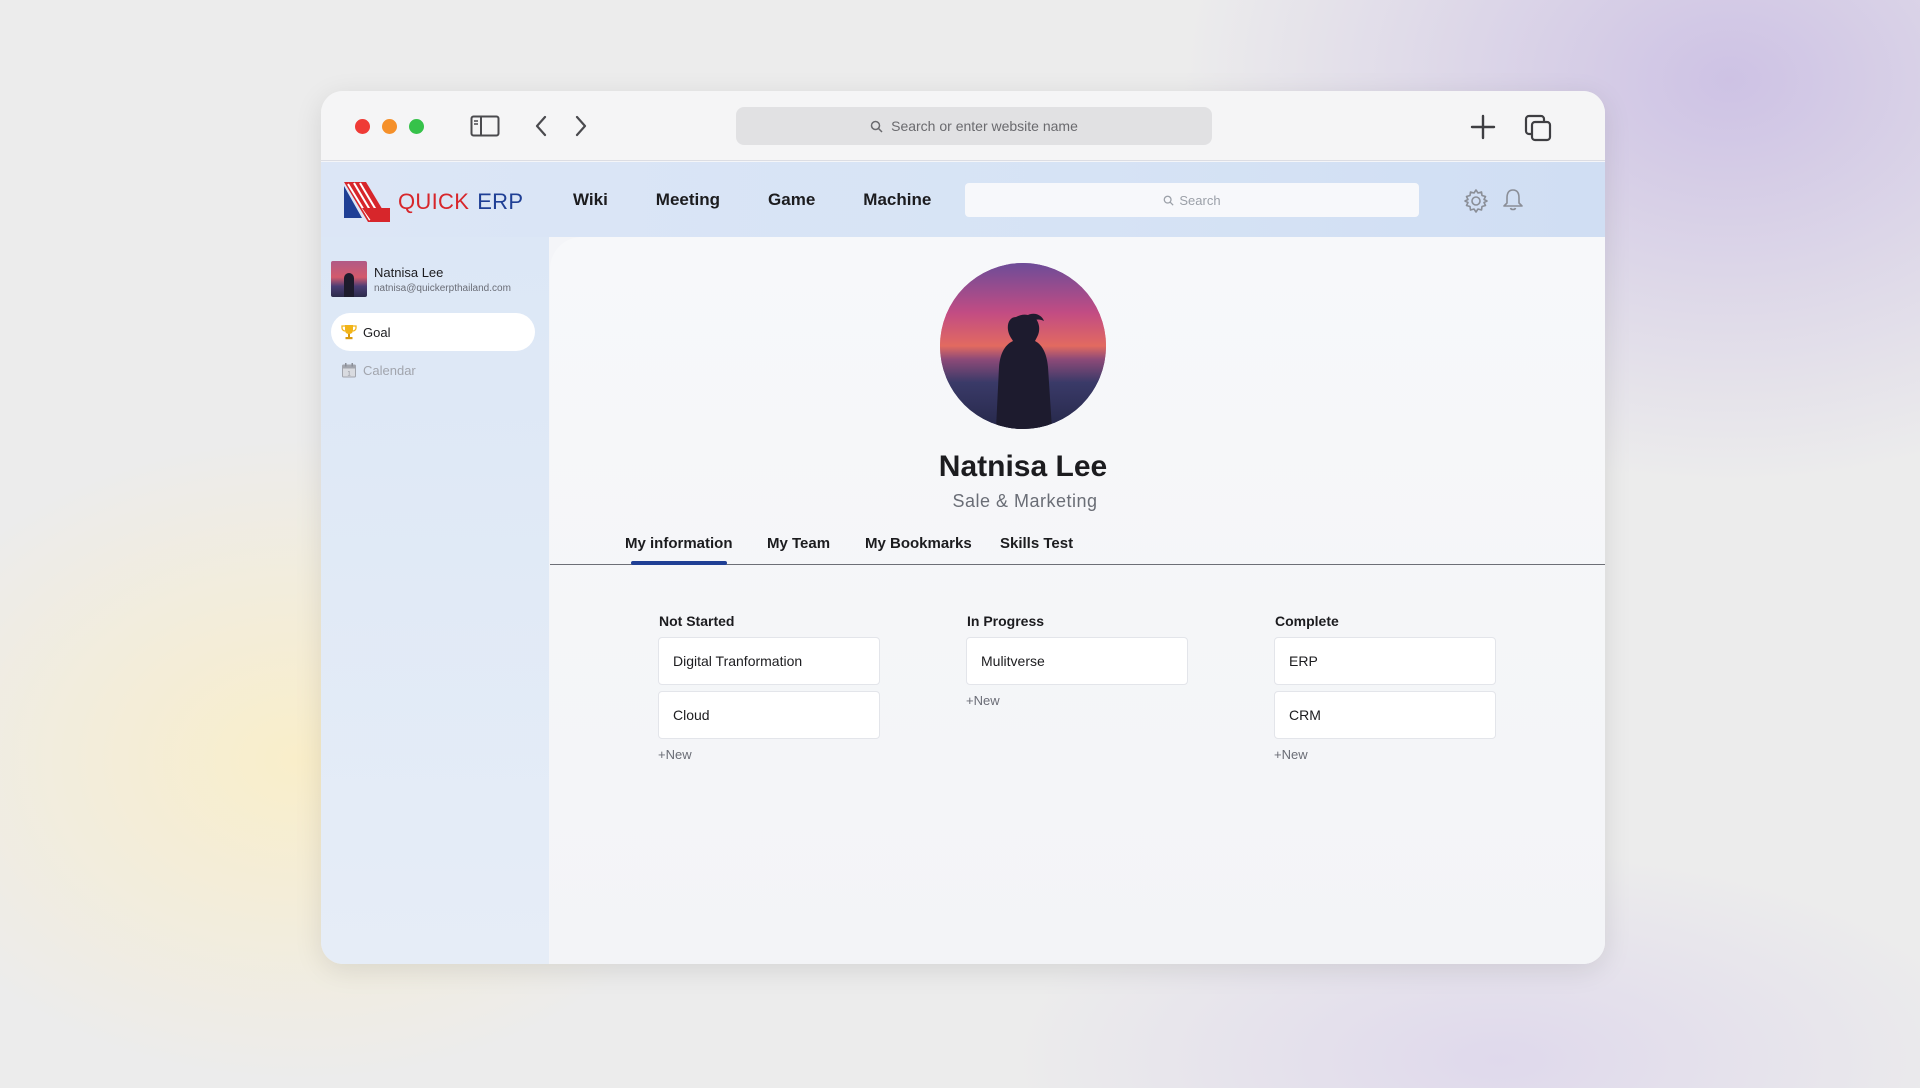 The width and height of the screenshot is (1920, 1088). What do you see at coordinates (433, 332) in the screenshot?
I see `sidebar-item-goal: Goal` at bounding box center [433, 332].